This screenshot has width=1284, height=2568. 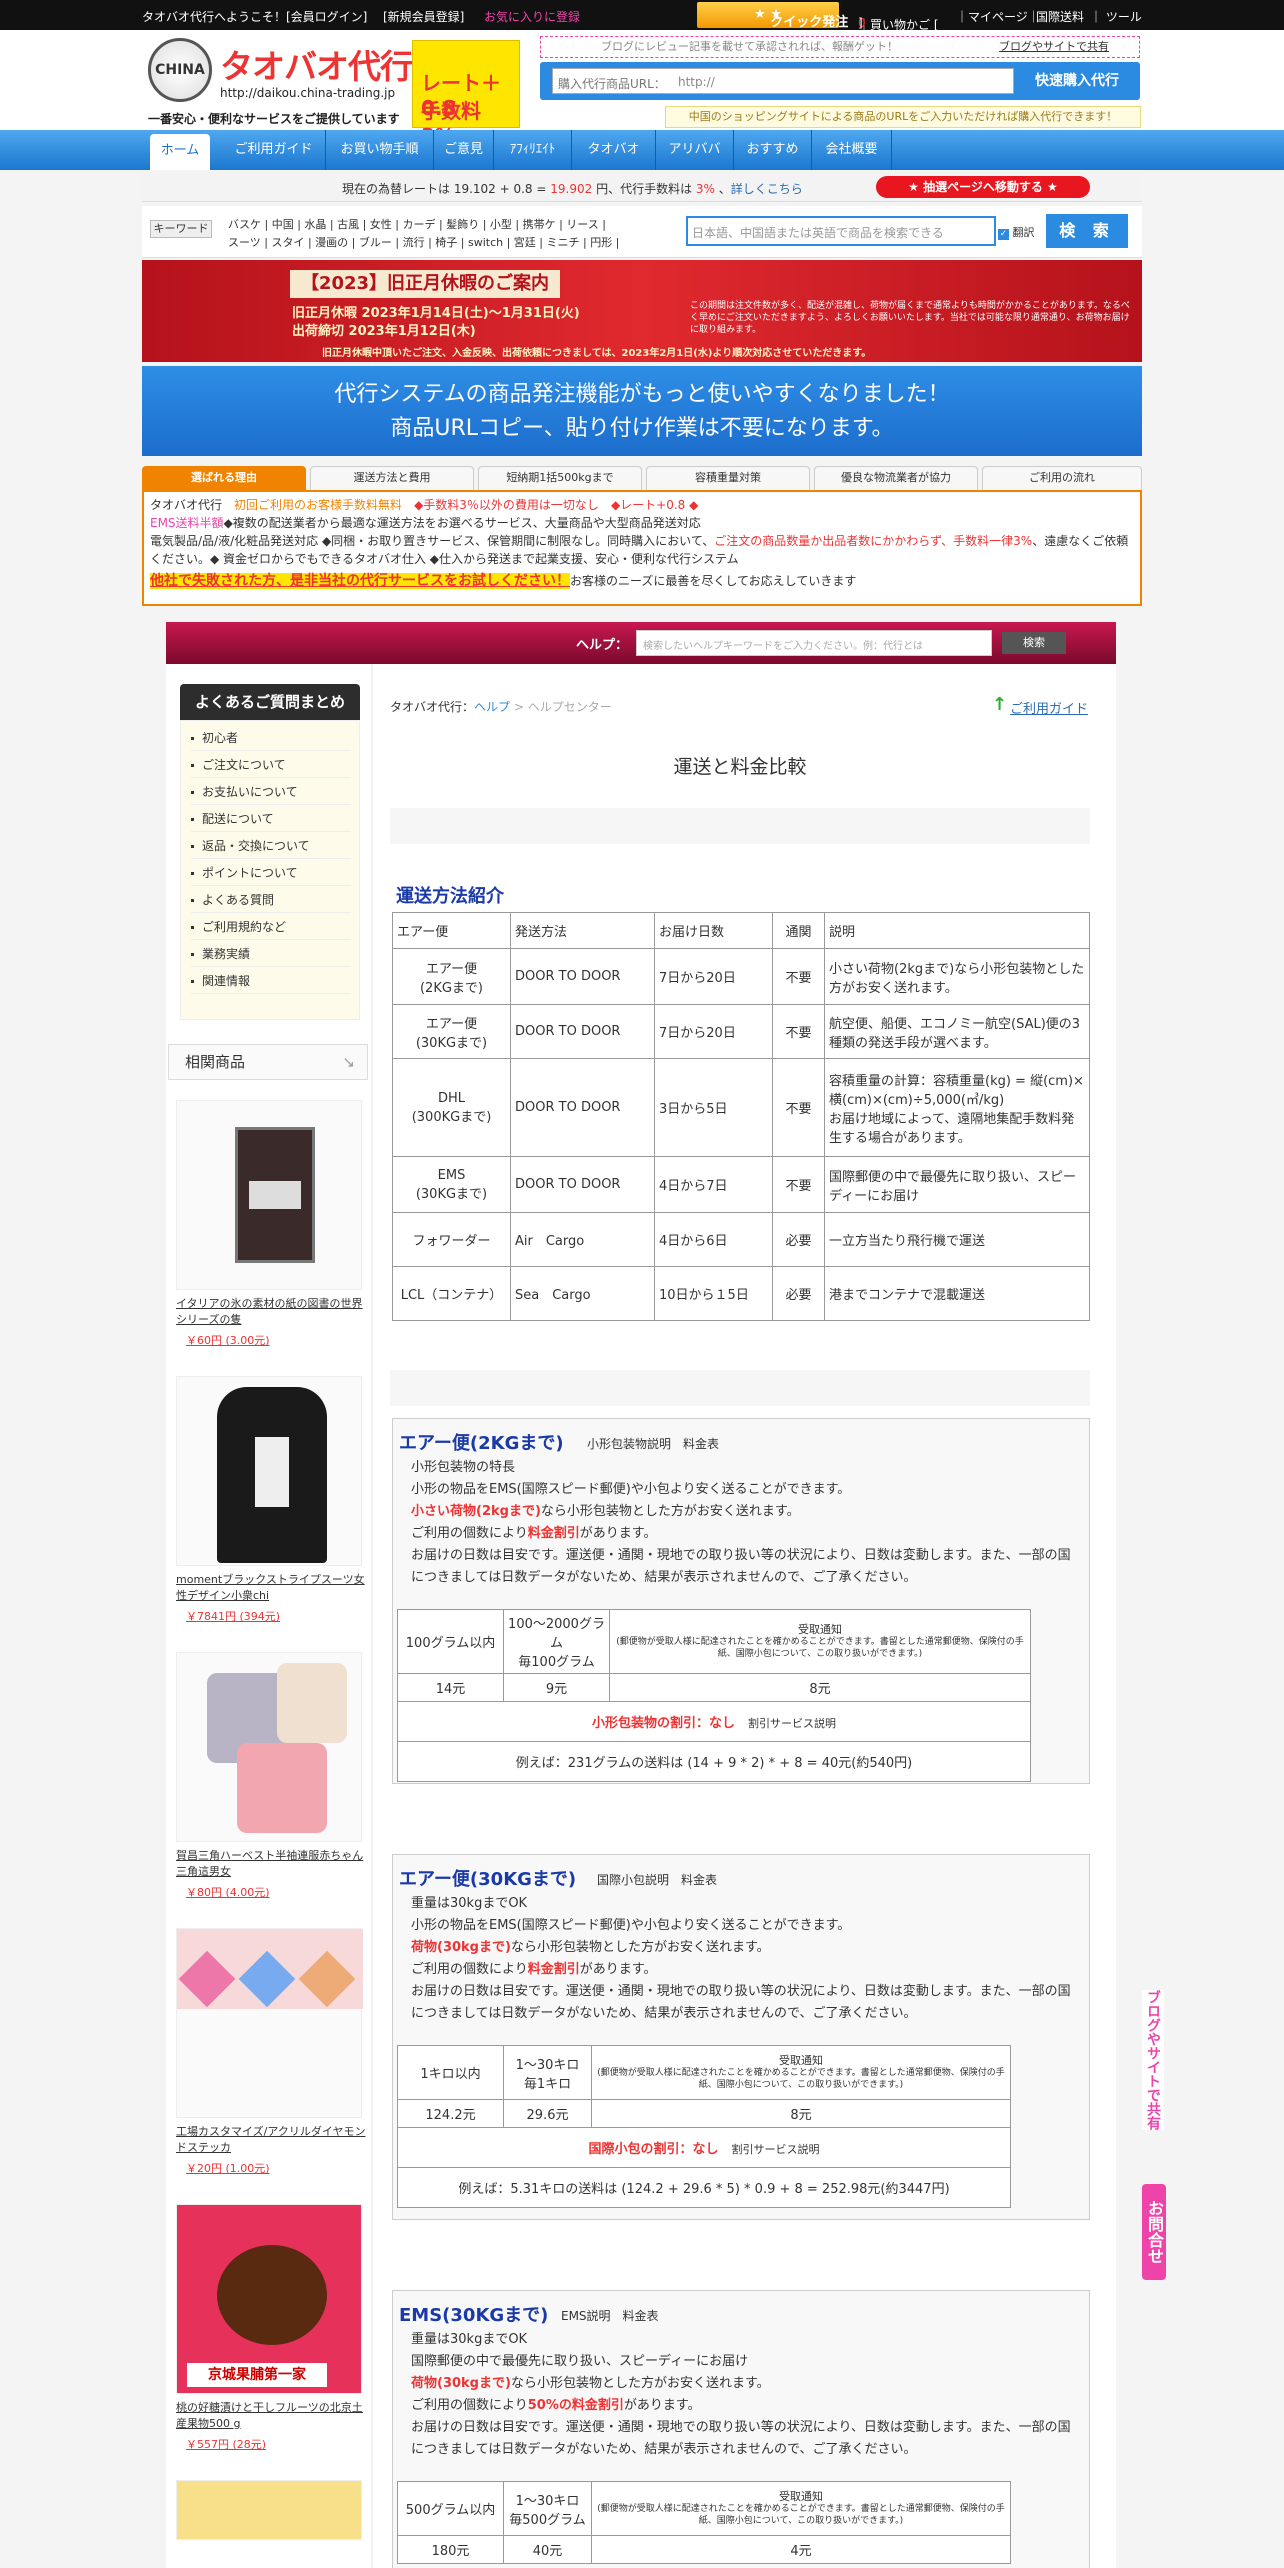 What do you see at coordinates (1077, 81) in the screenshot?
I see `quick-purchase-button: 快速購入代行` at bounding box center [1077, 81].